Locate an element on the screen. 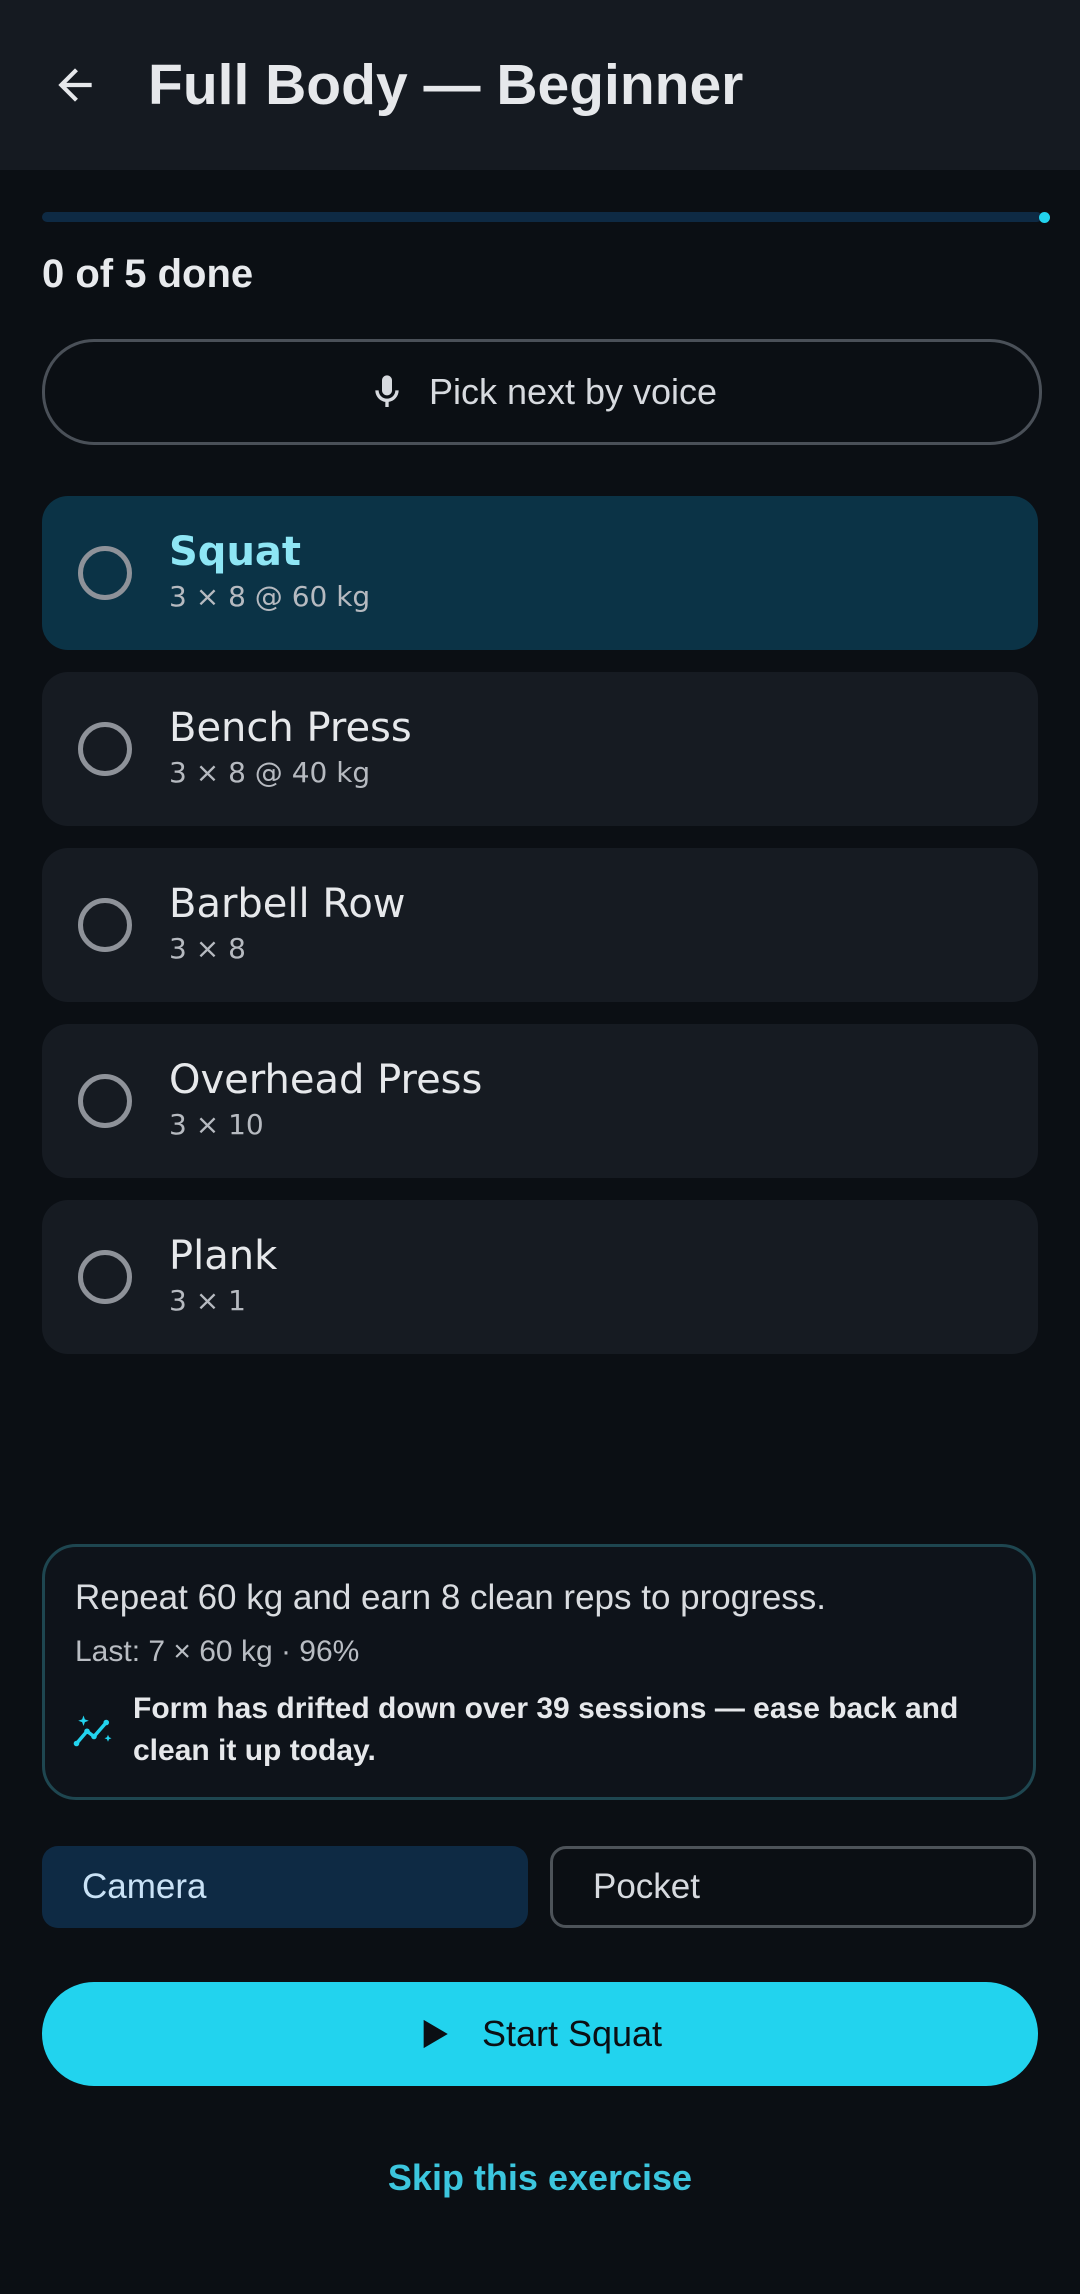  pick-by-voice-label: Pick next by voice is located at coordinates (573, 391).